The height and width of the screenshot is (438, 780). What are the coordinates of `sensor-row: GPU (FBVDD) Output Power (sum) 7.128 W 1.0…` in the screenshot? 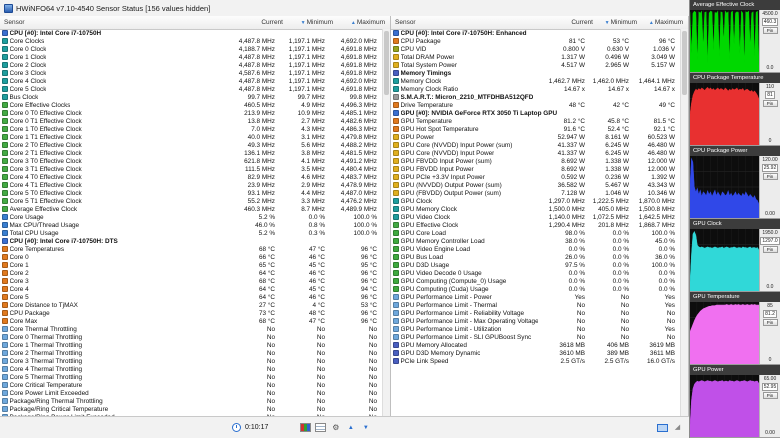 It's located at (535, 193).